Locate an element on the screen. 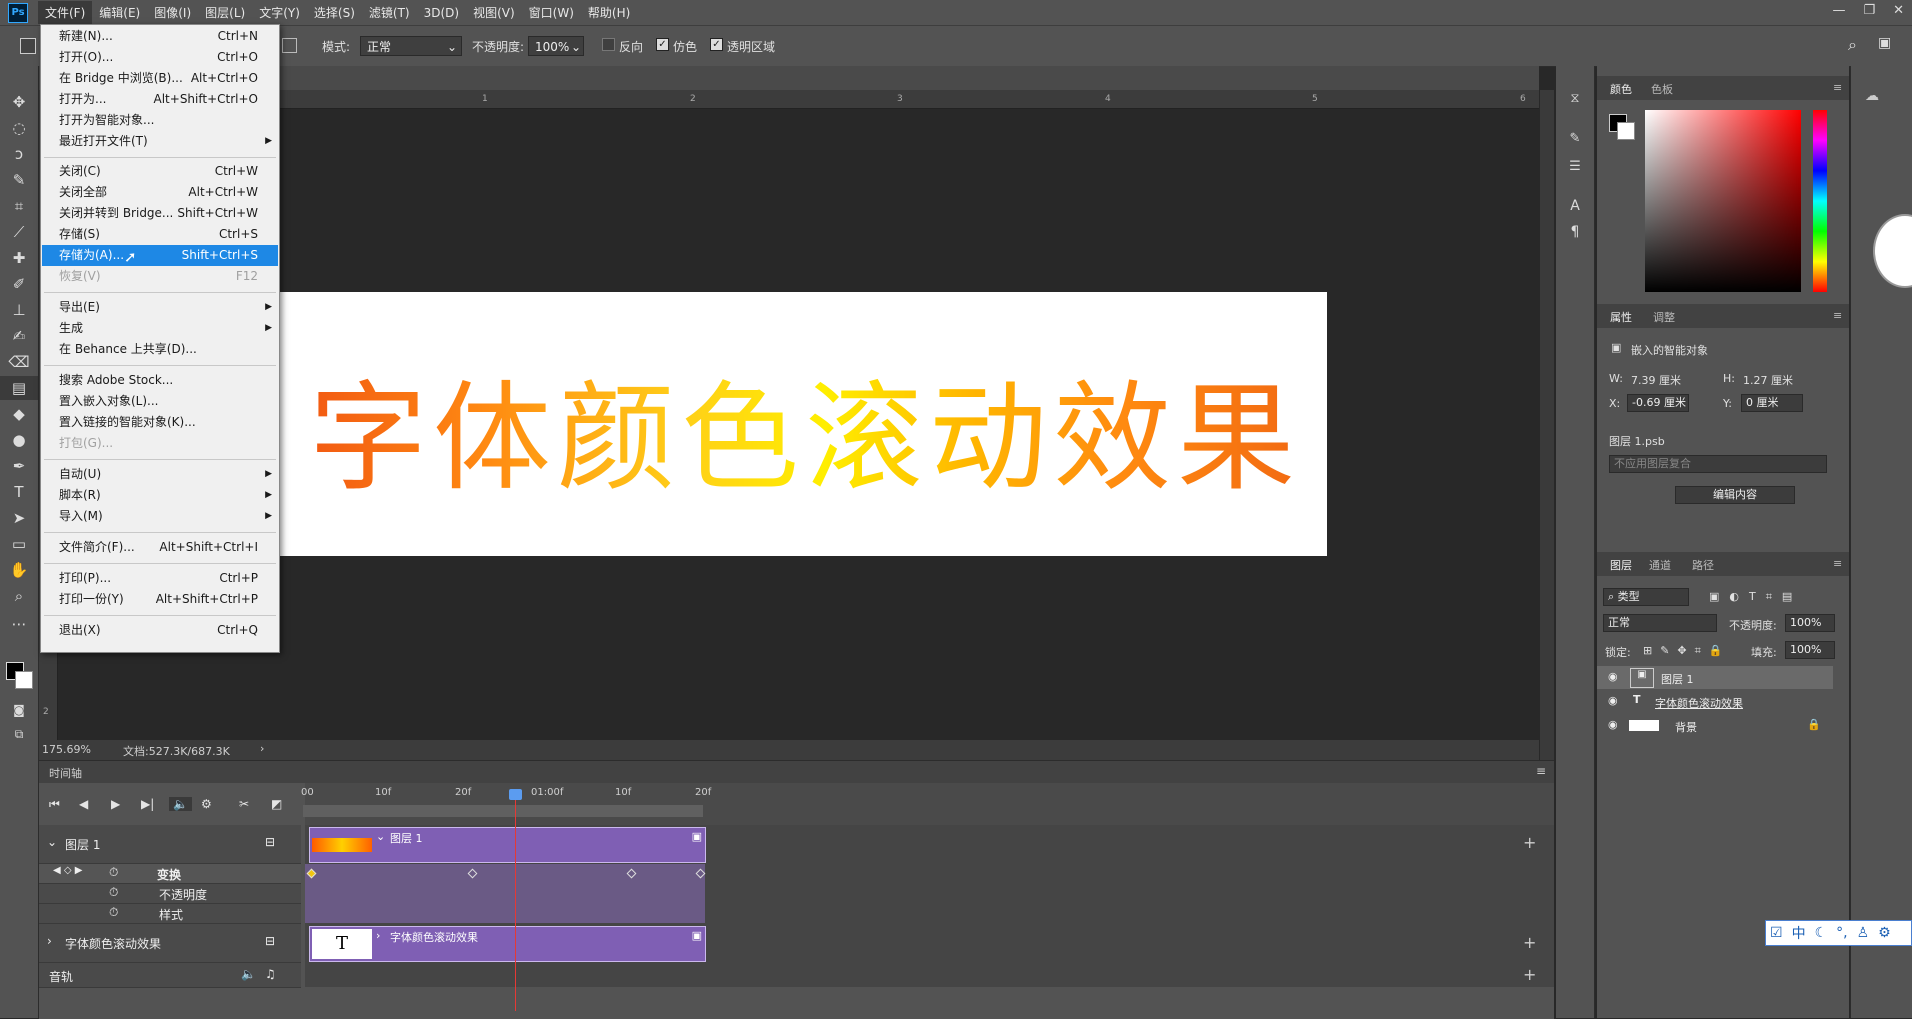  menu-item-exit: 退出(X) Ctrl+Q is located at coordinates (160, 630).